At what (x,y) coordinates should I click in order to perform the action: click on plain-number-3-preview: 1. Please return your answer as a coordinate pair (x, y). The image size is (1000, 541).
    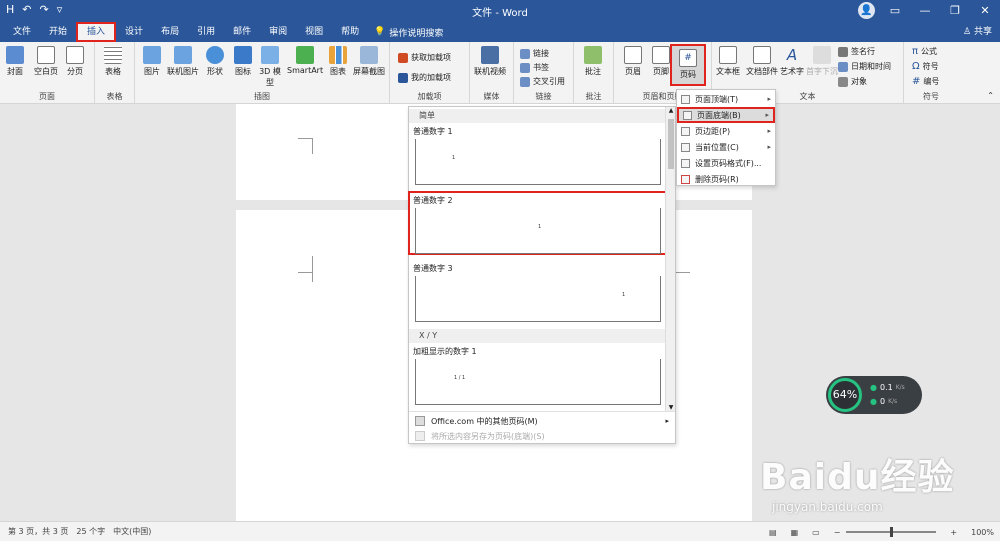
    Looking at the image, I should click on (538, 299).